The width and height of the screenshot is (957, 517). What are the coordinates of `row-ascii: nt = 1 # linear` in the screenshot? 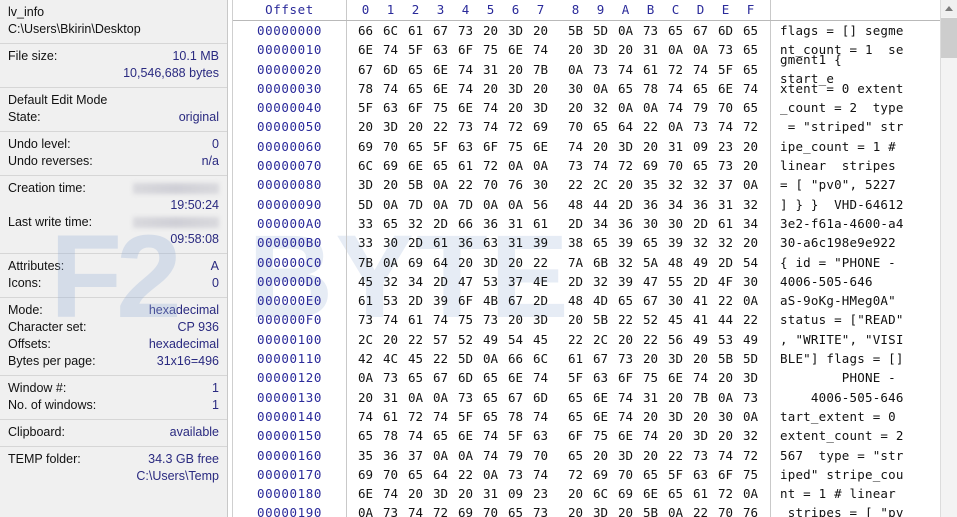 It's located at (864, 493).